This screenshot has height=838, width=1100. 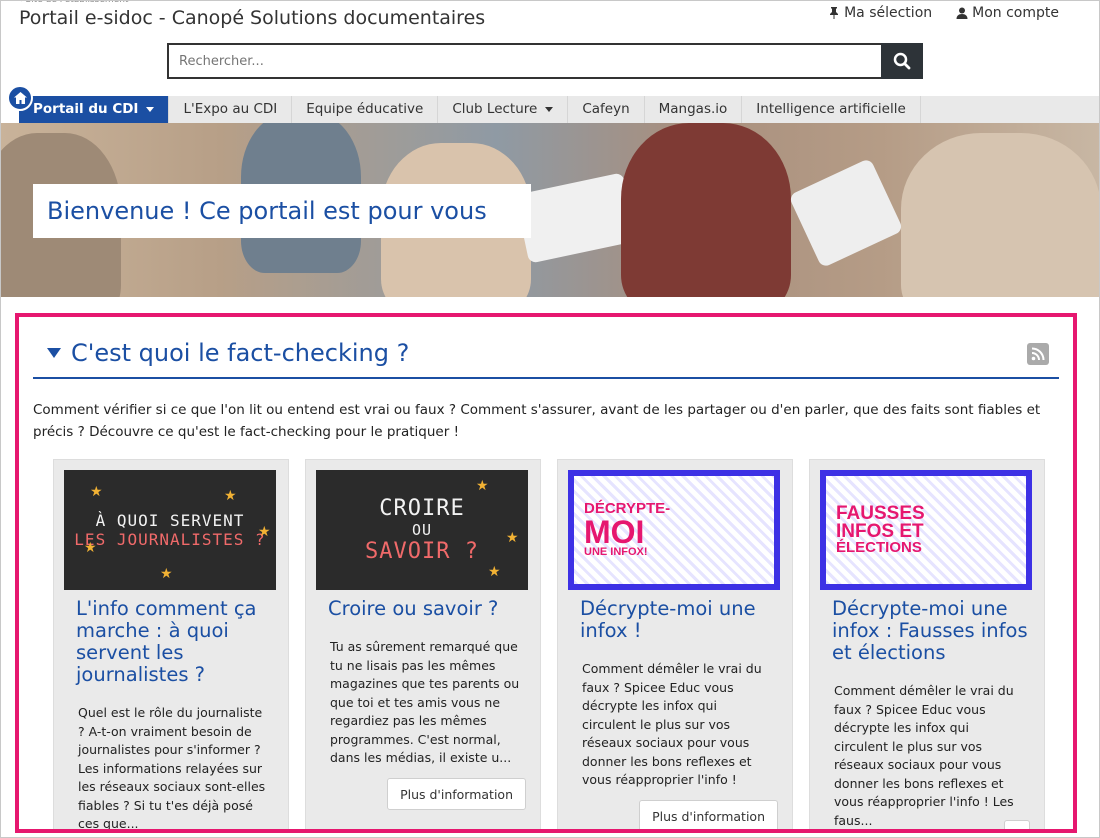 What do you see at coordinates (495, 109) in the screenshot?
I see `tab-label: Club Lecture` at bounding box center [495, 109].